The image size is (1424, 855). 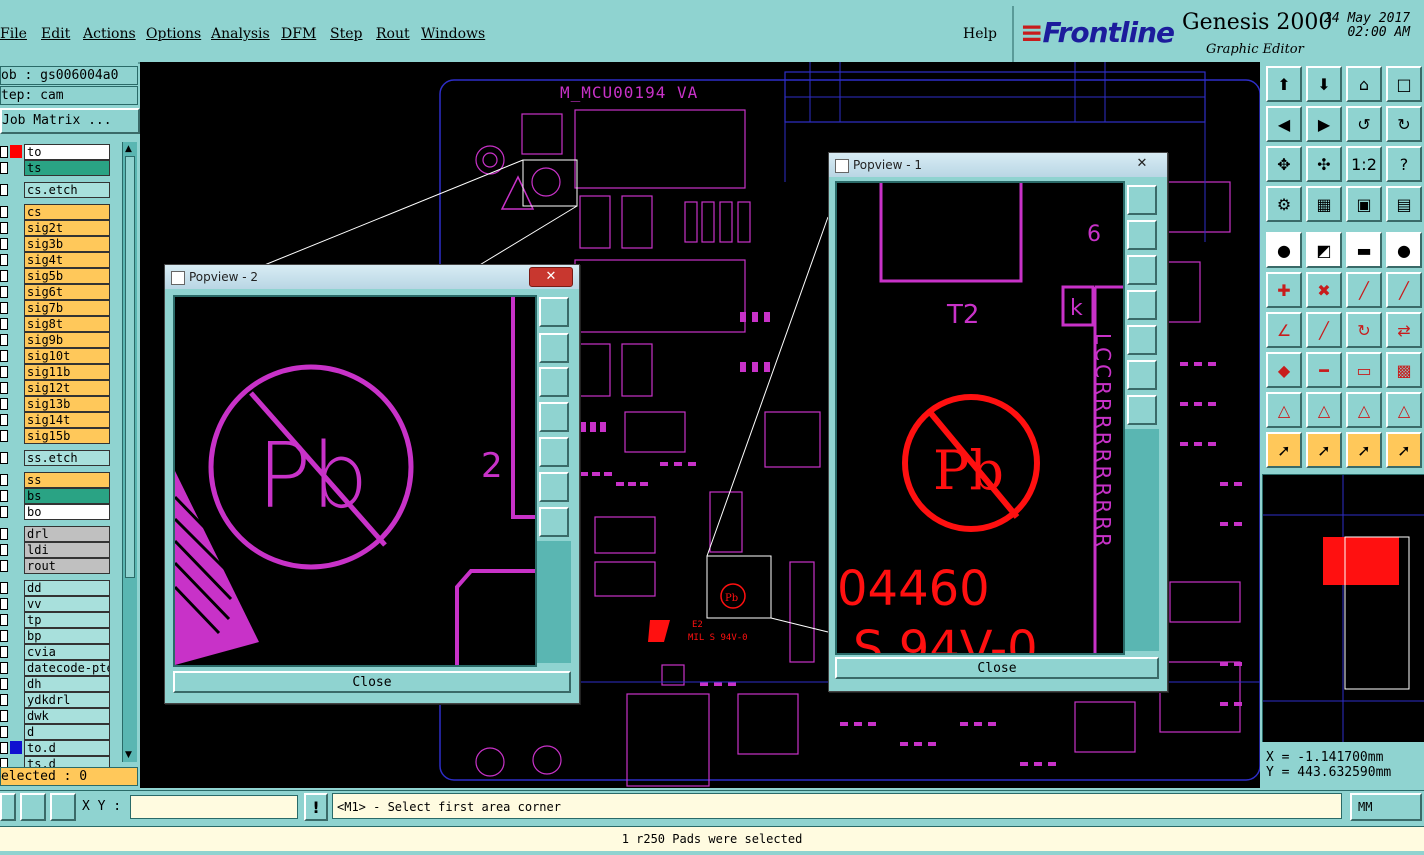 I want to click on pointer-icon: ➚, so click(x=1284, y=450).